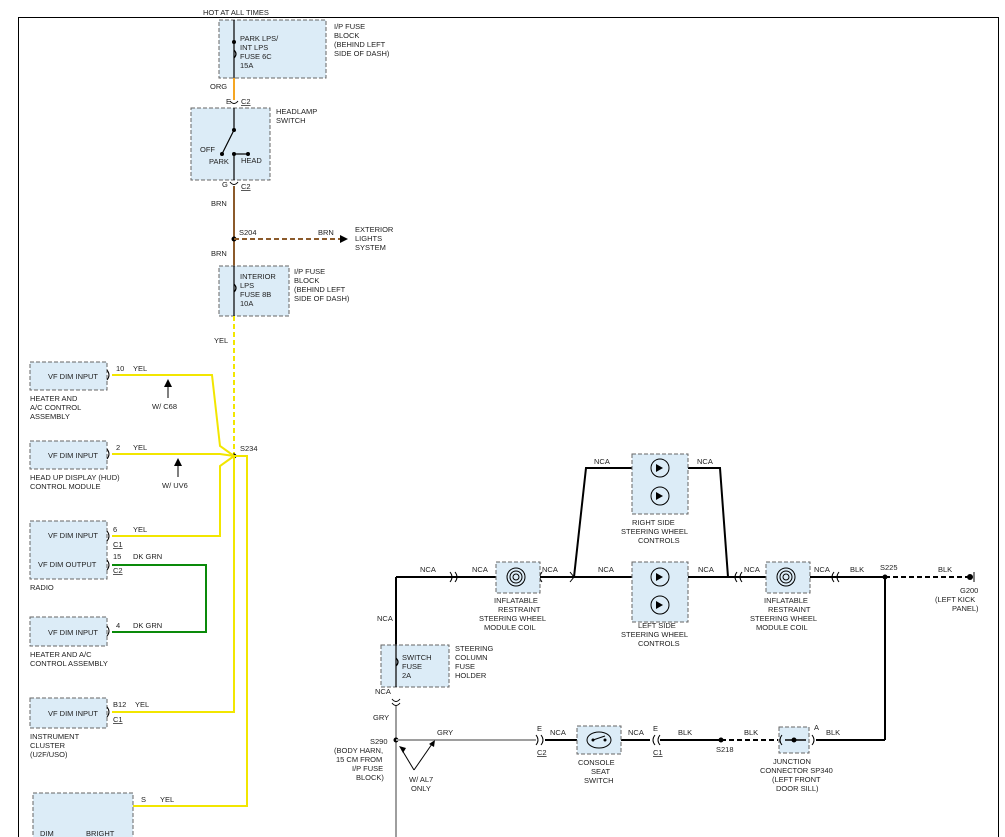 The image size is (1005, 837). I want to click on yel-branch-heater, so click(173, 415).